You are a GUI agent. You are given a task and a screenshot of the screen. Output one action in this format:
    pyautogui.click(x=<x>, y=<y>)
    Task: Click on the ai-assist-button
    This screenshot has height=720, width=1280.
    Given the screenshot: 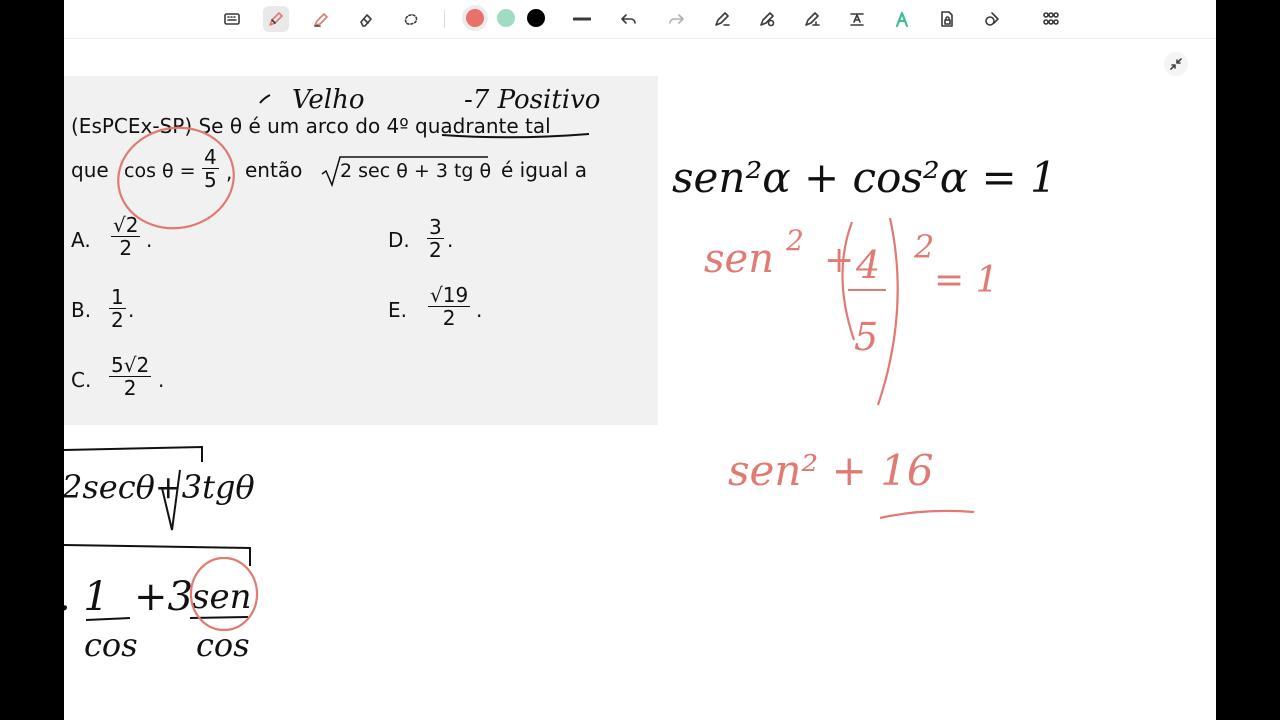 What is the action you would take?
    pyautogui.click(x=902, y=19)
    